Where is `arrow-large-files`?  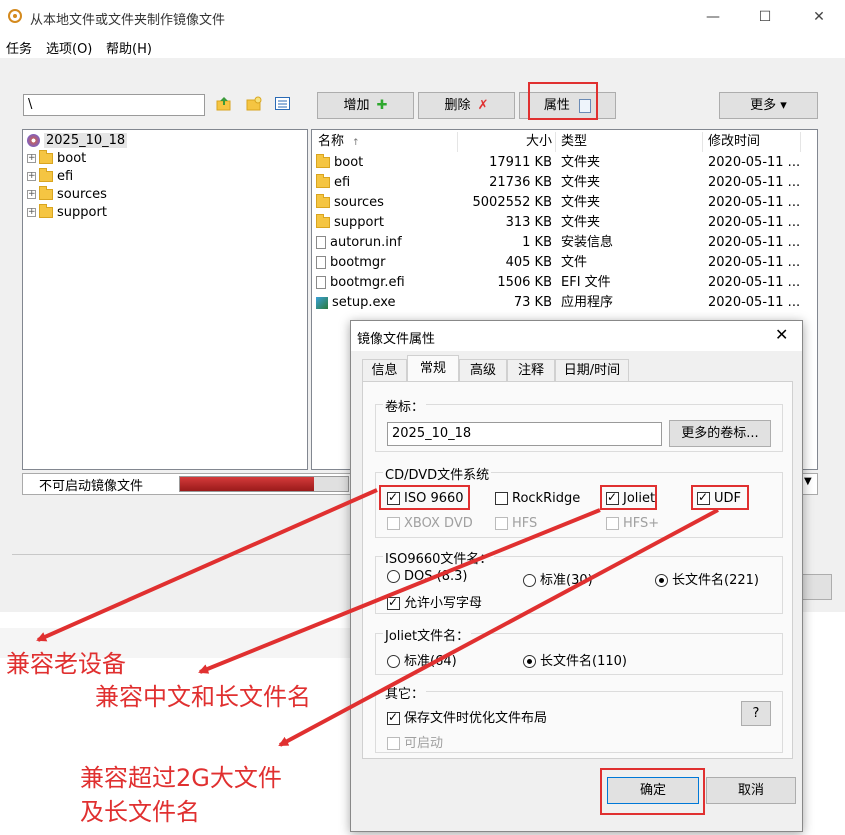
arrow-large-files is located at coordinates (498, 627).